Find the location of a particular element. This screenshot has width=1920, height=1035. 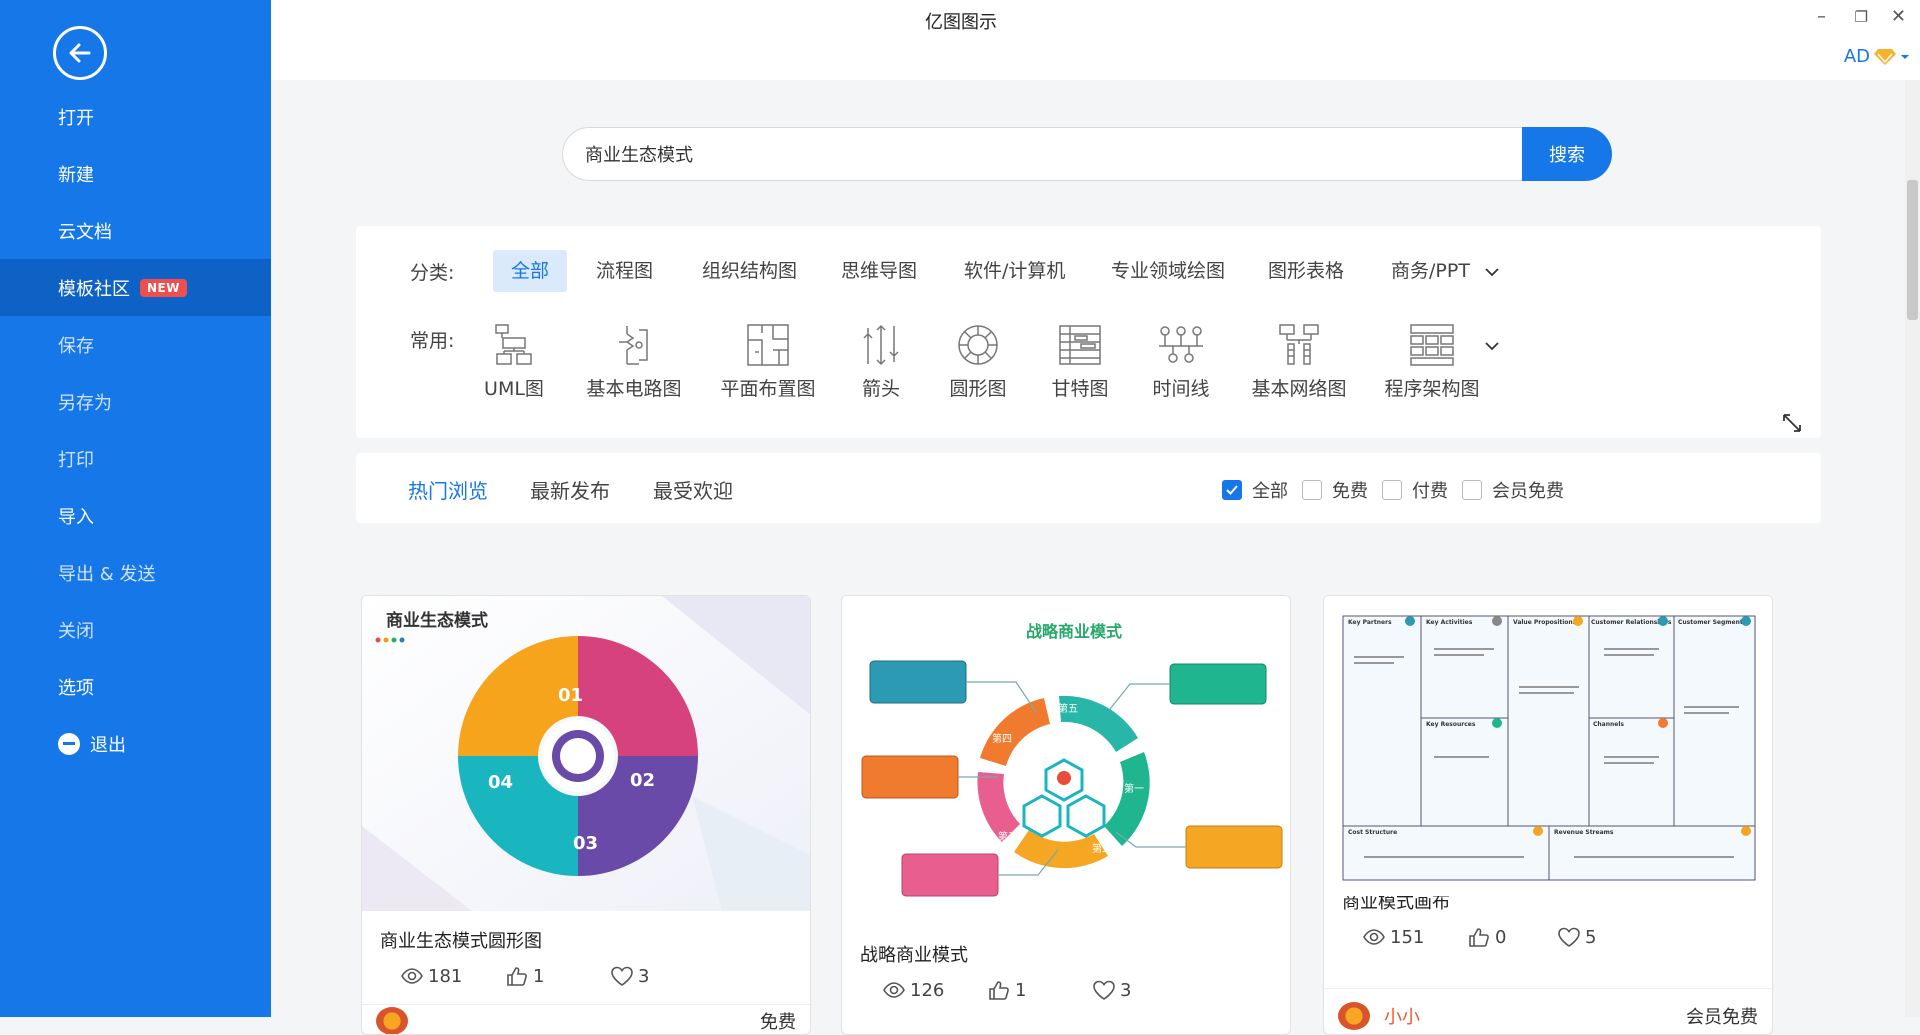

common-item-label: 时间线 is located at coordinates (1181, 389).